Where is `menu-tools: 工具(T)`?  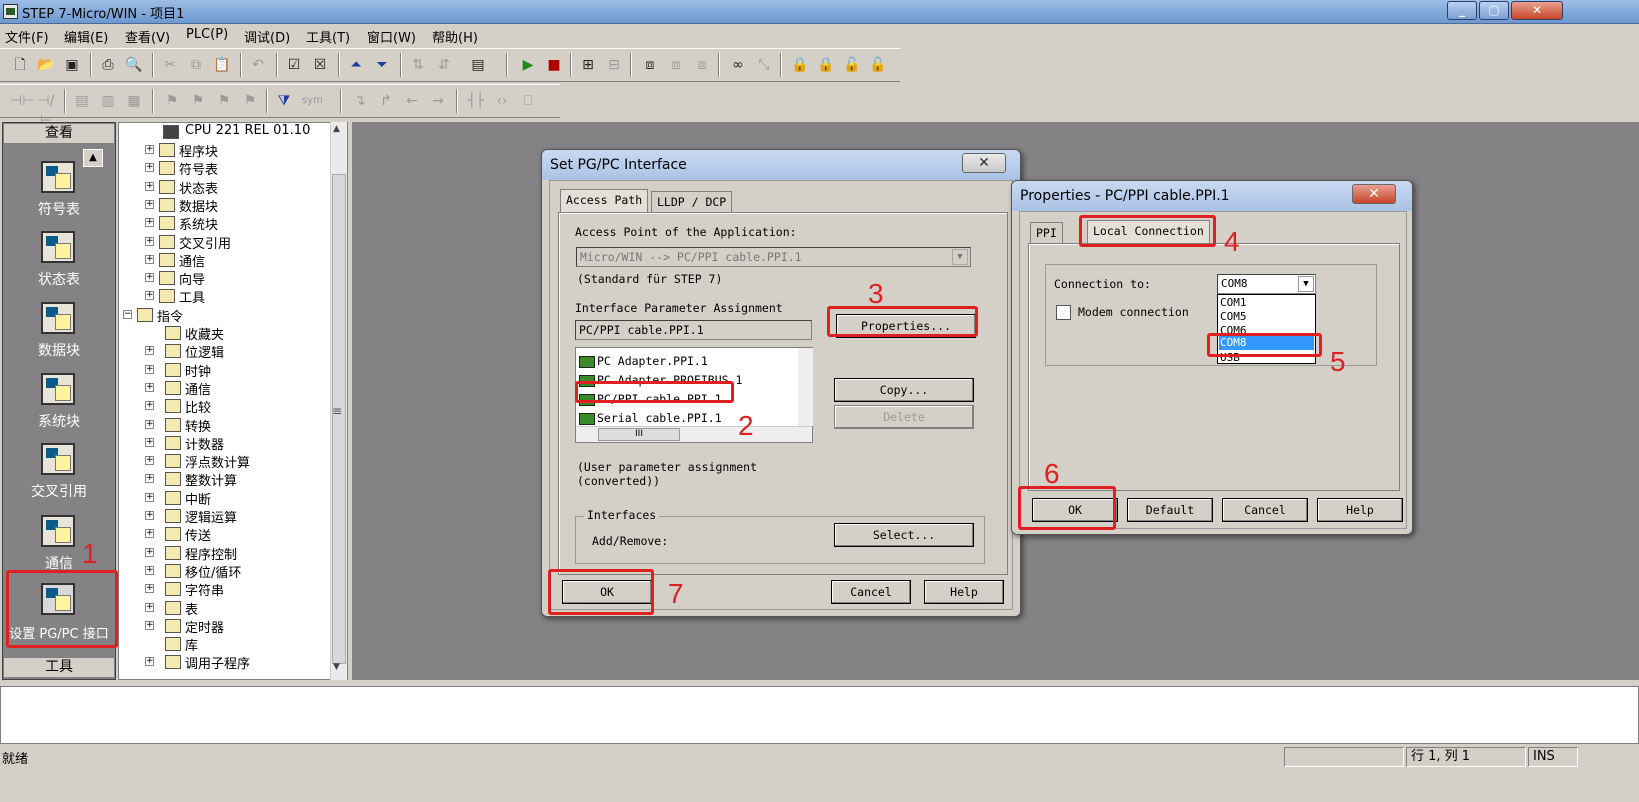
menu-tools: 工具(T) is located at coordinates (328, 36).